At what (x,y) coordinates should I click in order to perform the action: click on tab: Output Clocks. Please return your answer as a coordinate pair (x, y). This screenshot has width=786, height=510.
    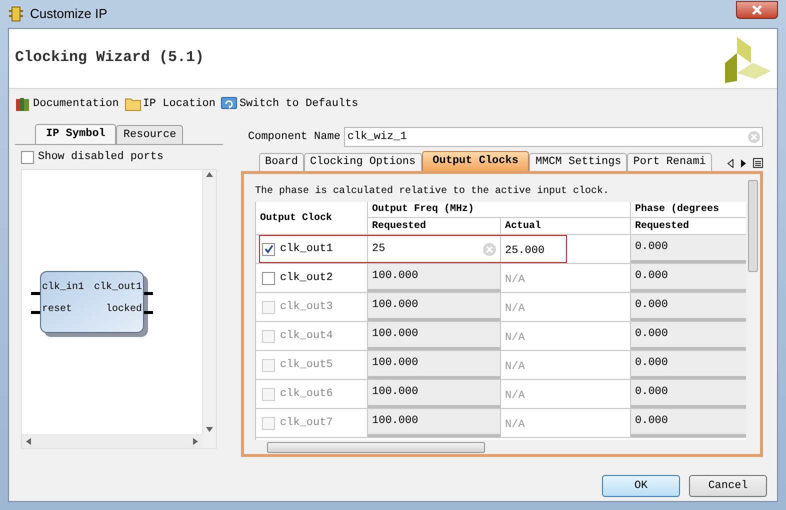
    Looking at the image, I should click on (476, 161).